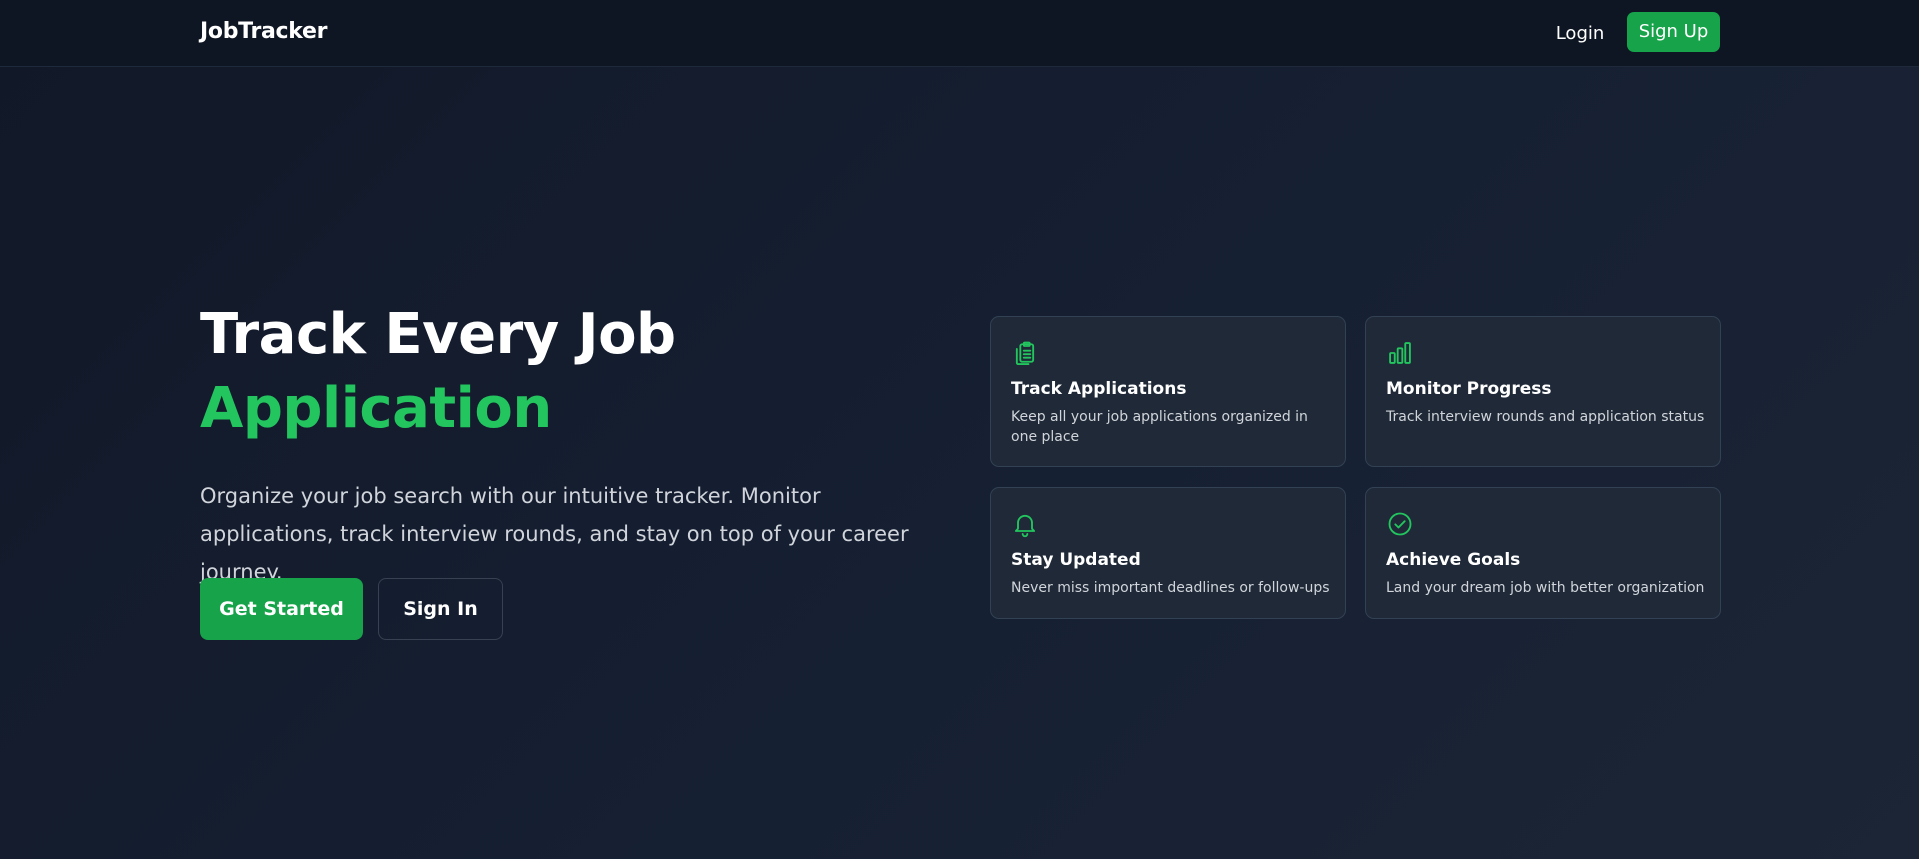 The width and height of the screenshot is (1919, 859). Describe the element at coordinates (1469, 389) in the screenshot. I see `feature-title: Monitor Progress` at that location.